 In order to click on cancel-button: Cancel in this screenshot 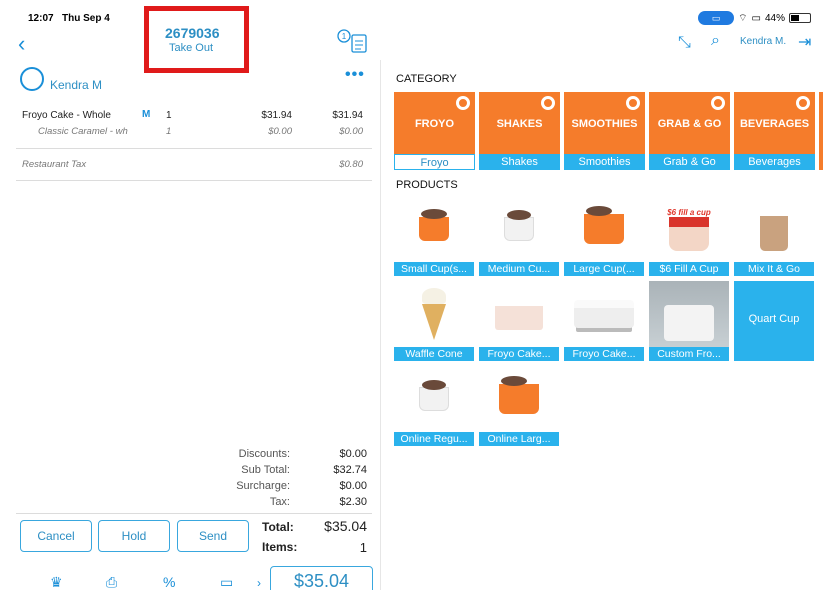, I will do `click(56, 536)`.